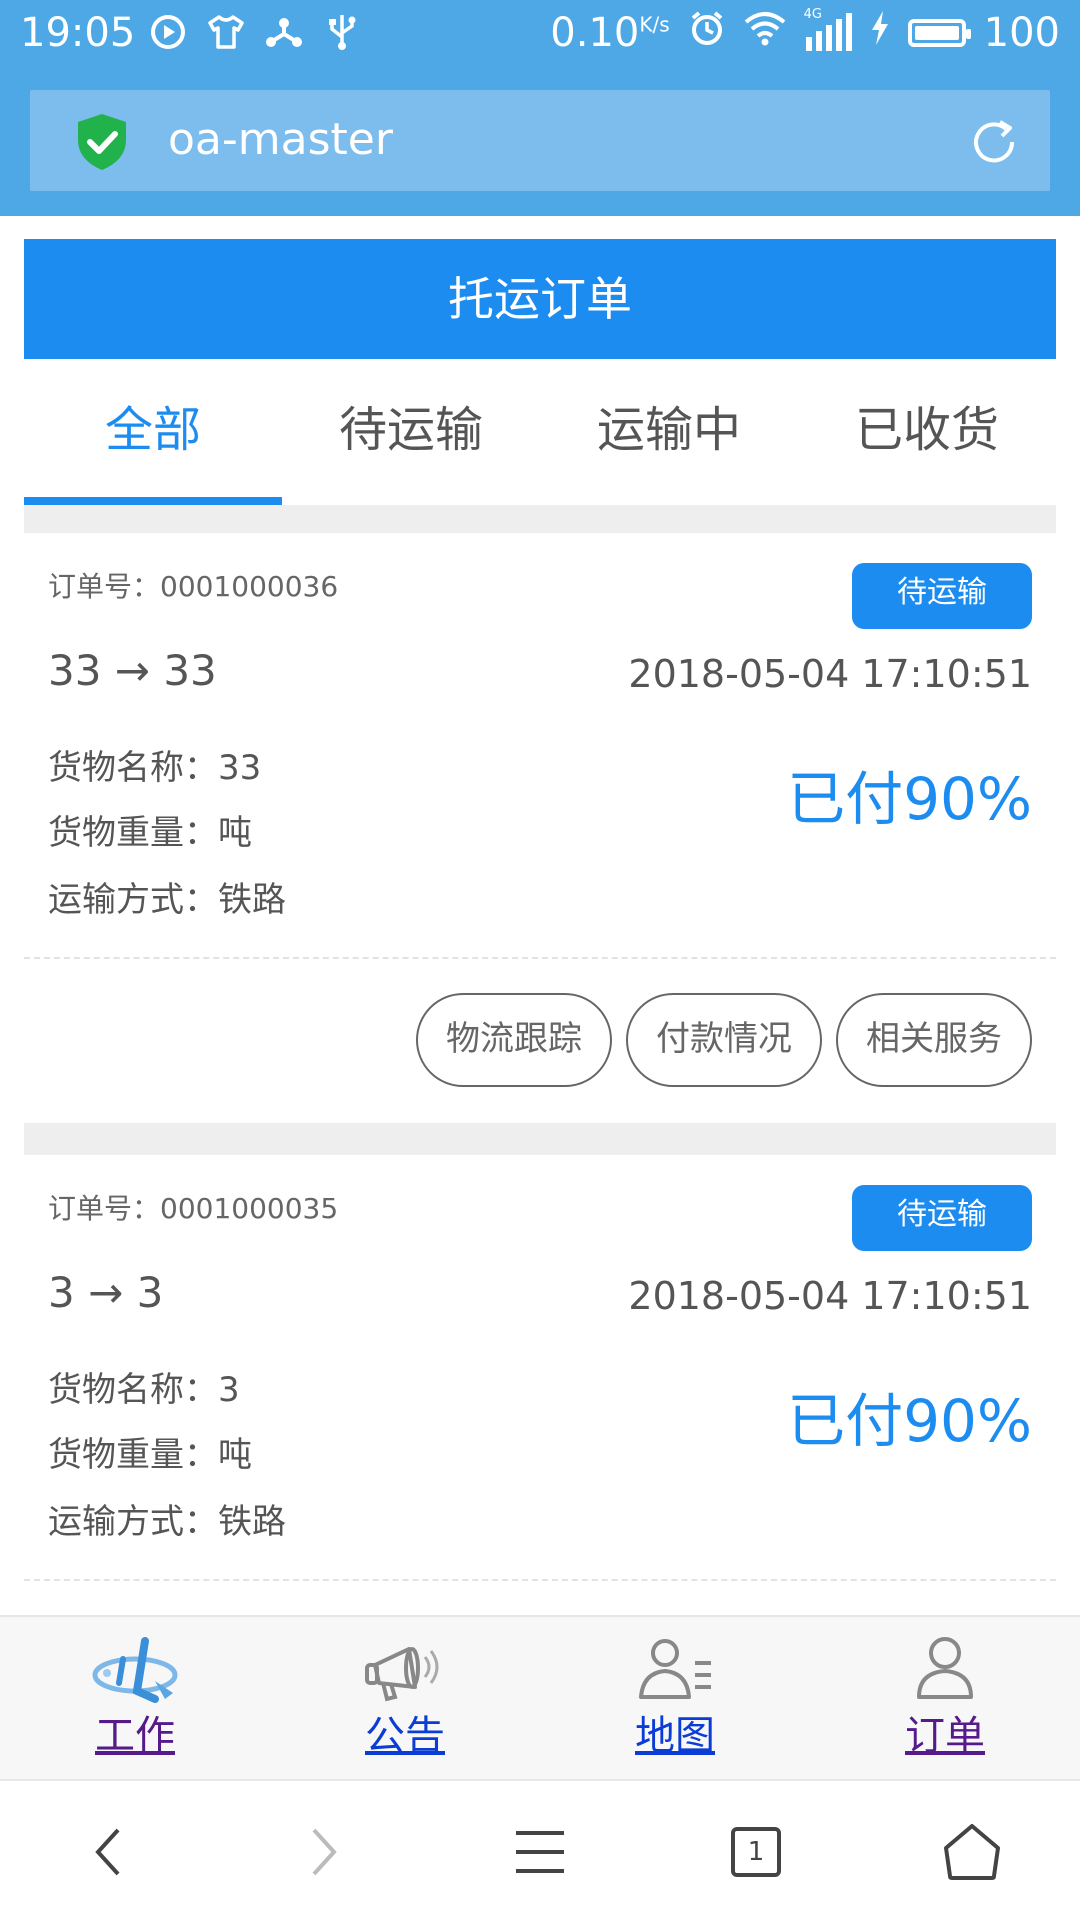 This screenshot has width=1080, height=1922. What do you see at coordinates (405, 1736) in the screenshot?
I see `nav-label-announcement: 公告` at bounding box center [405, 1736].